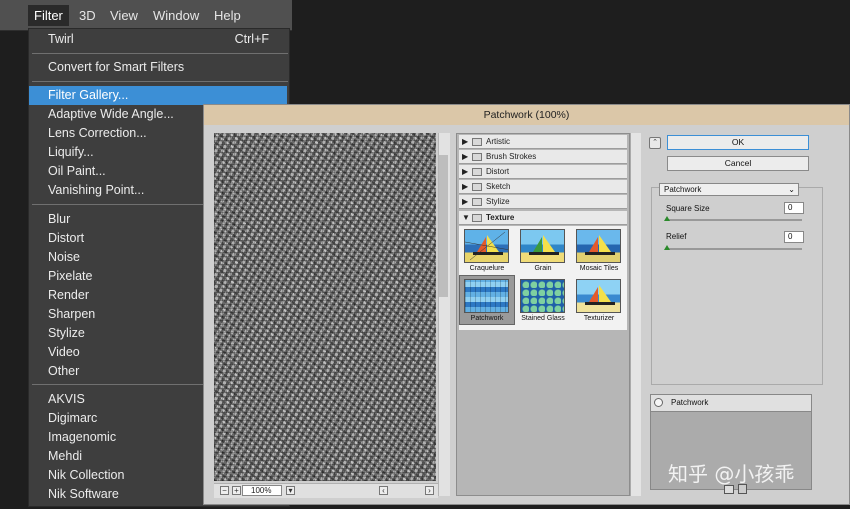  I want to click on menu-item-convert-smart-filters: Convert for Smart Filters, so click(158, 67).